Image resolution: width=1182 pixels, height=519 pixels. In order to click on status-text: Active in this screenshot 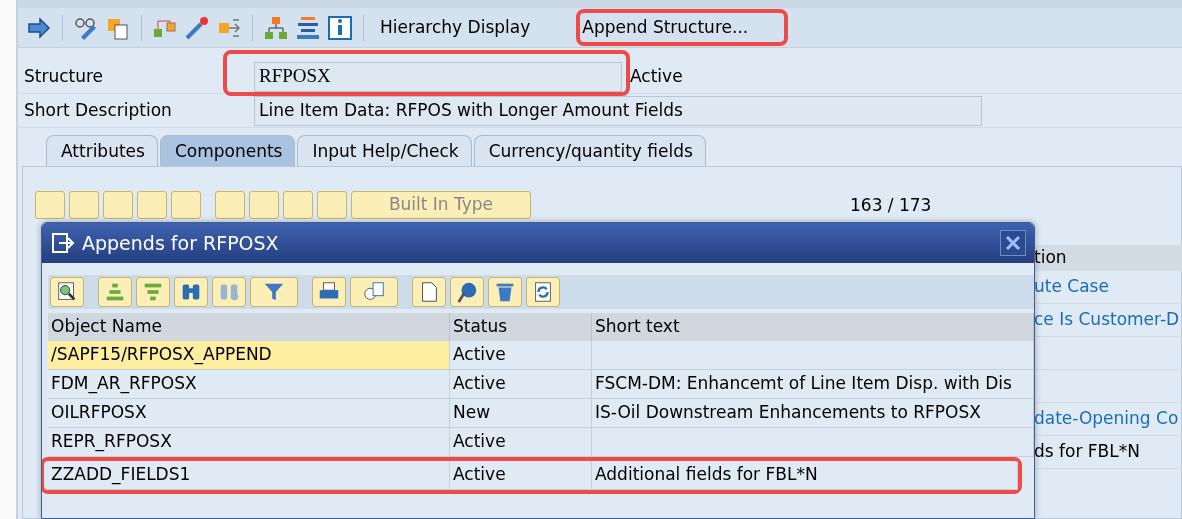, I will do `click(656, 76)`.